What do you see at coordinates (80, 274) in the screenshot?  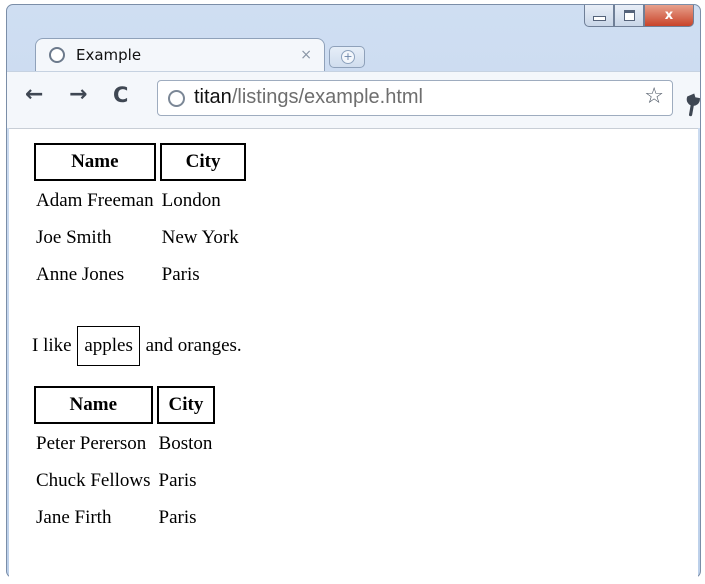 I see `cell-name: Anne Jones` at bounding box center [80, 274].